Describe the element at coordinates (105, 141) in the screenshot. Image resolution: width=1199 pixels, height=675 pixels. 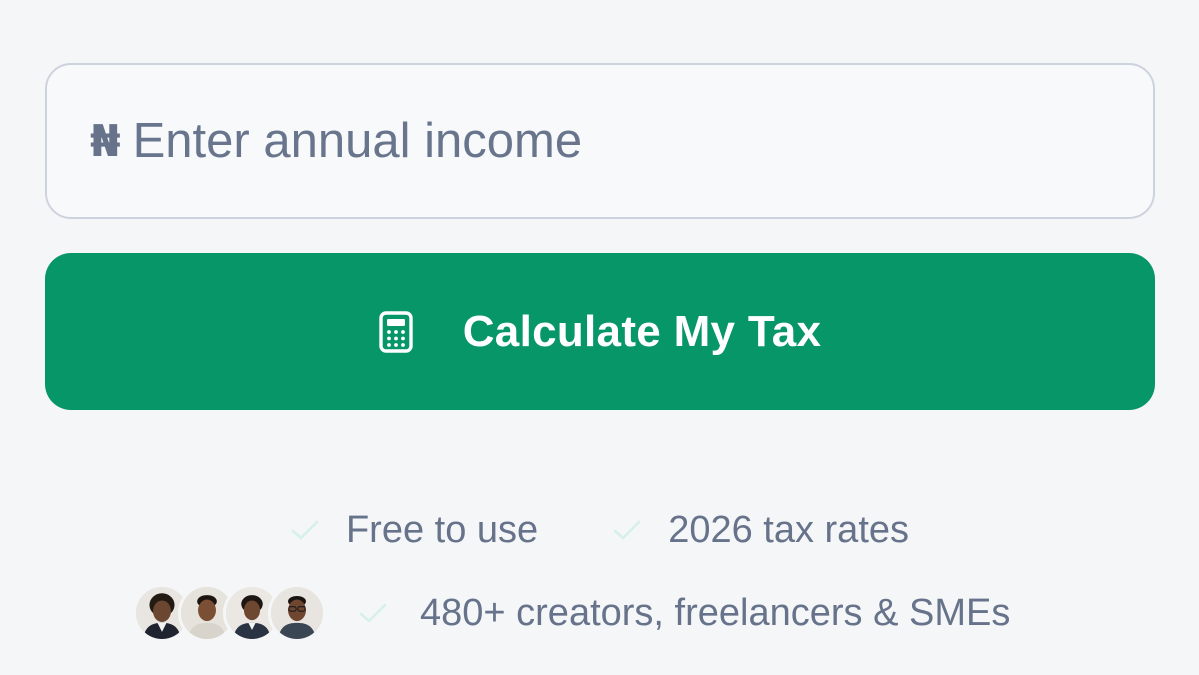
I see `naira-symbol: ₦` at that location.